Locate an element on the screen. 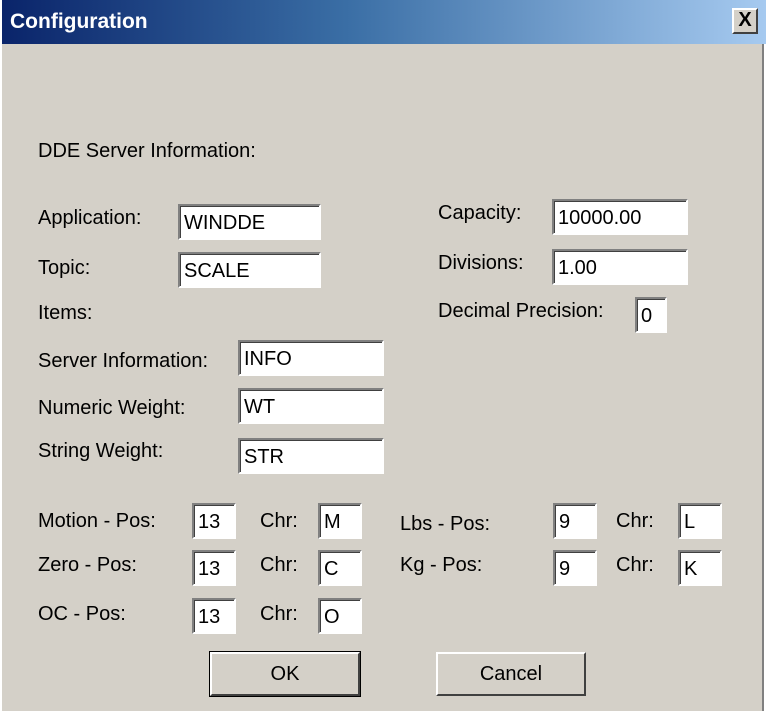  capacity-field: 10000.00 is located at coordinates (620, 217).